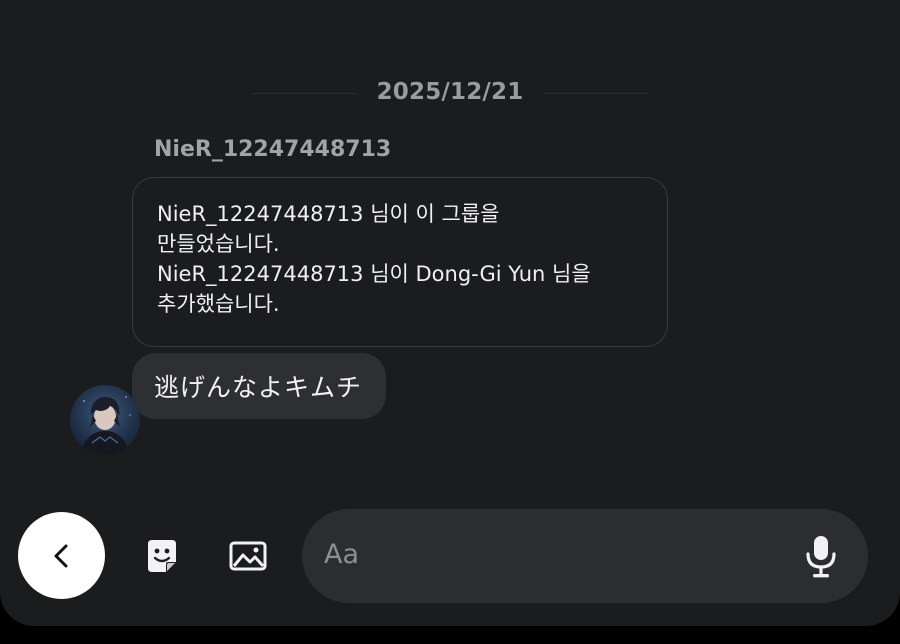 The width and height of the screenshot is (900, 644). I want to click on gallery-icon, so click(248, 556).